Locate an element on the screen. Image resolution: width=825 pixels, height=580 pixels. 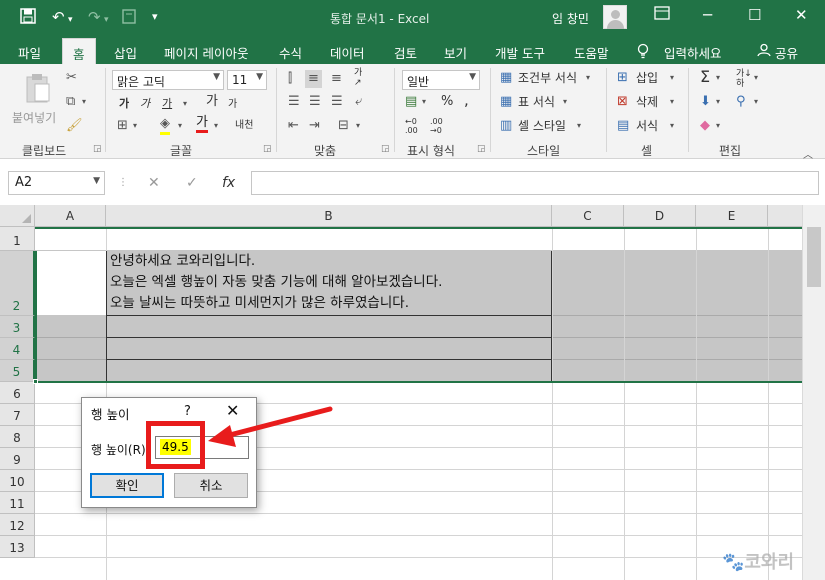
bold-button: 가 is located at coordinates (124, 104).